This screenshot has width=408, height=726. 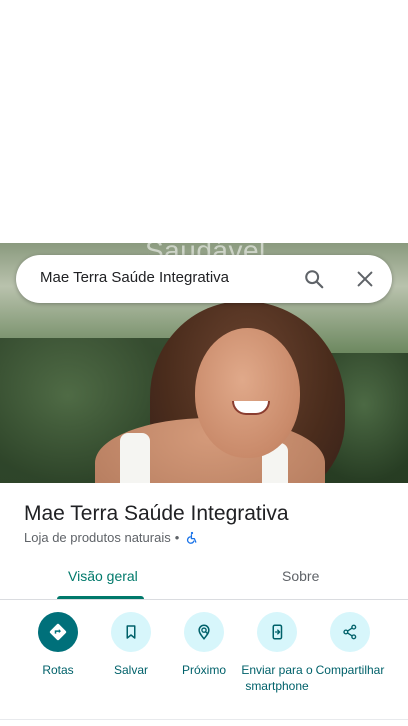 I want to click on directions-icon, so click(x=58, y=632).